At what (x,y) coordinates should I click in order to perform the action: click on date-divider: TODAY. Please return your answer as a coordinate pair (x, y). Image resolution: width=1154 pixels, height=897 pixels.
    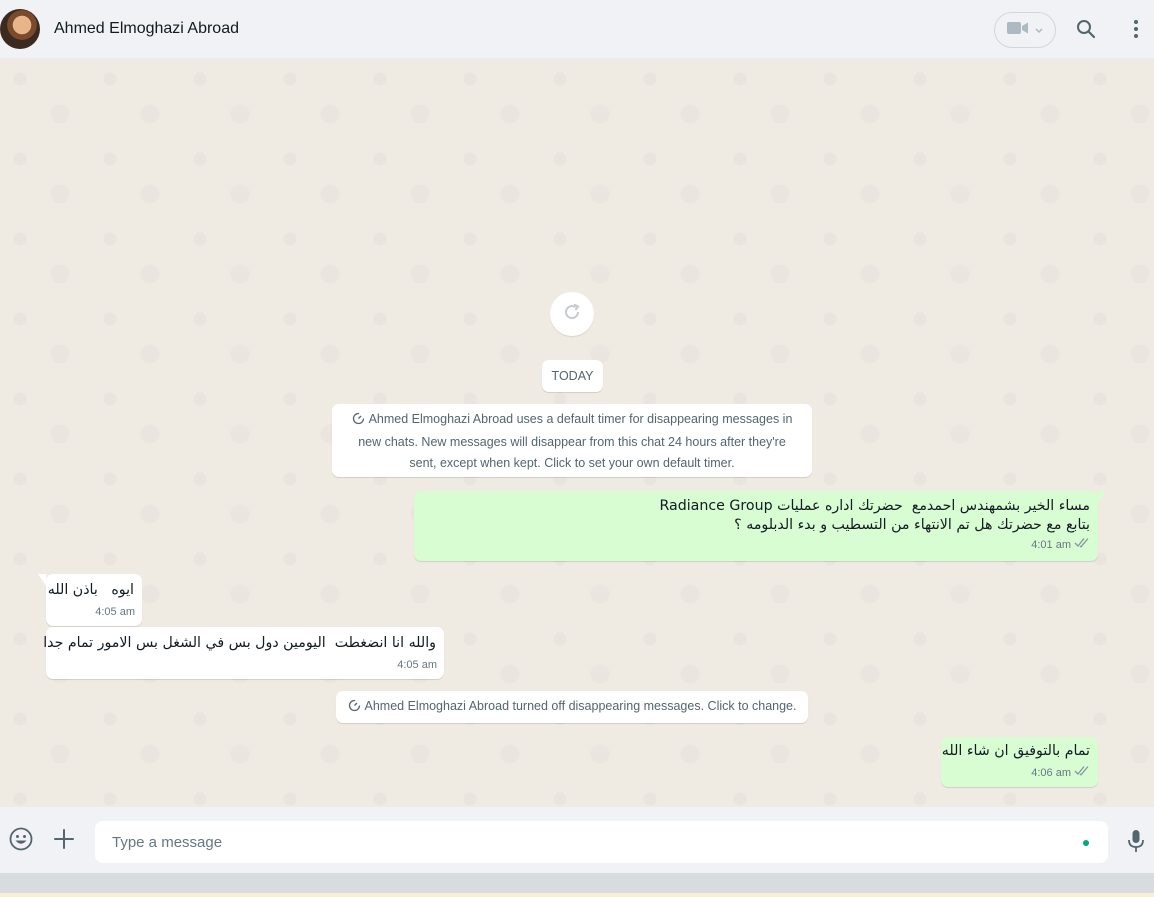
    Looking at the image, I should click on (572, 376).